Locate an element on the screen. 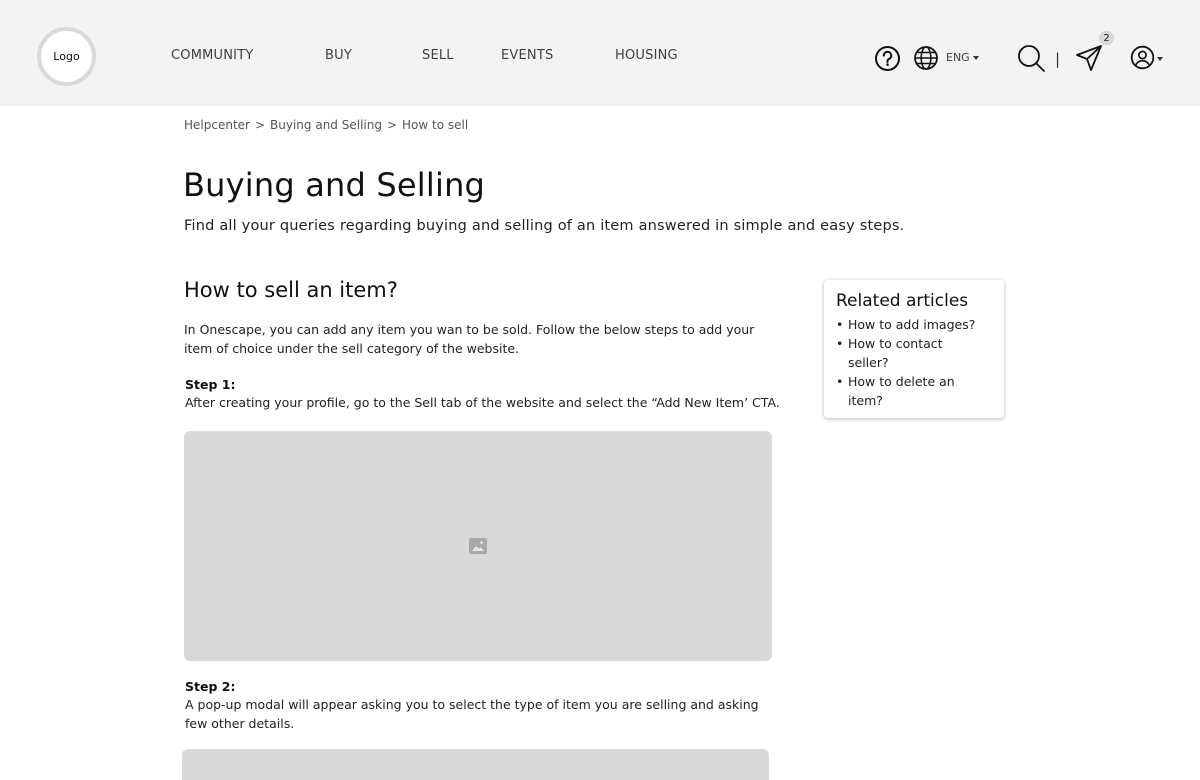  help-icon is located at coordinates (887, 58).